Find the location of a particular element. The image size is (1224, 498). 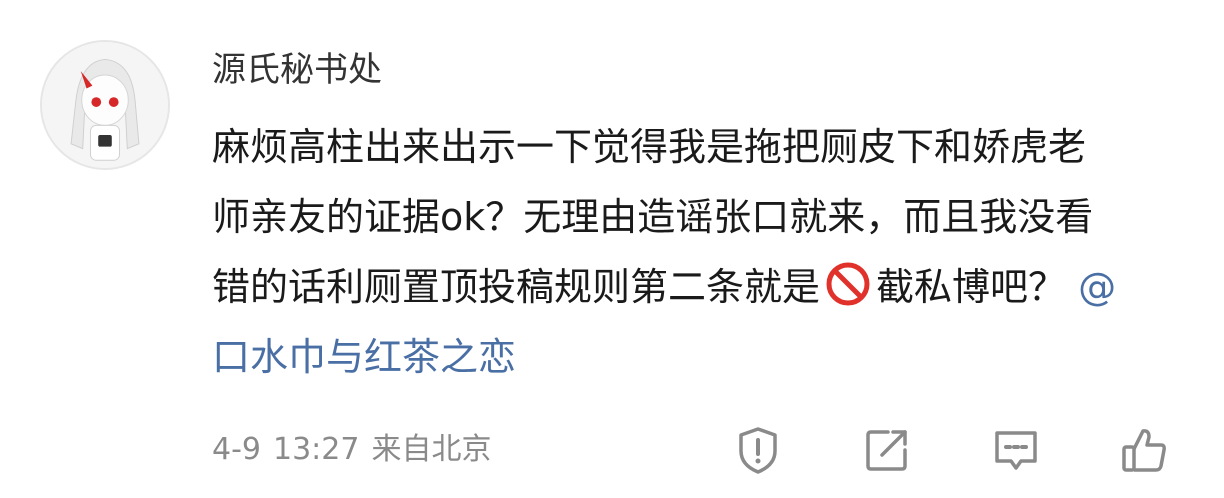

mention-prefix: @ is located at coordinates (1097, 287).